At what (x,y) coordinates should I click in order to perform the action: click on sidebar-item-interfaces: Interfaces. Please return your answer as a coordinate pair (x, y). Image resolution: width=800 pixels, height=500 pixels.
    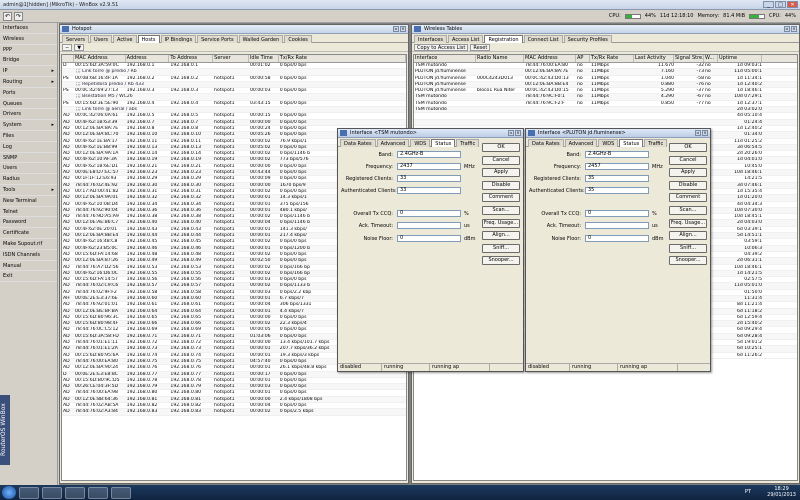
    Looking at the image, I should click on (28, 28).